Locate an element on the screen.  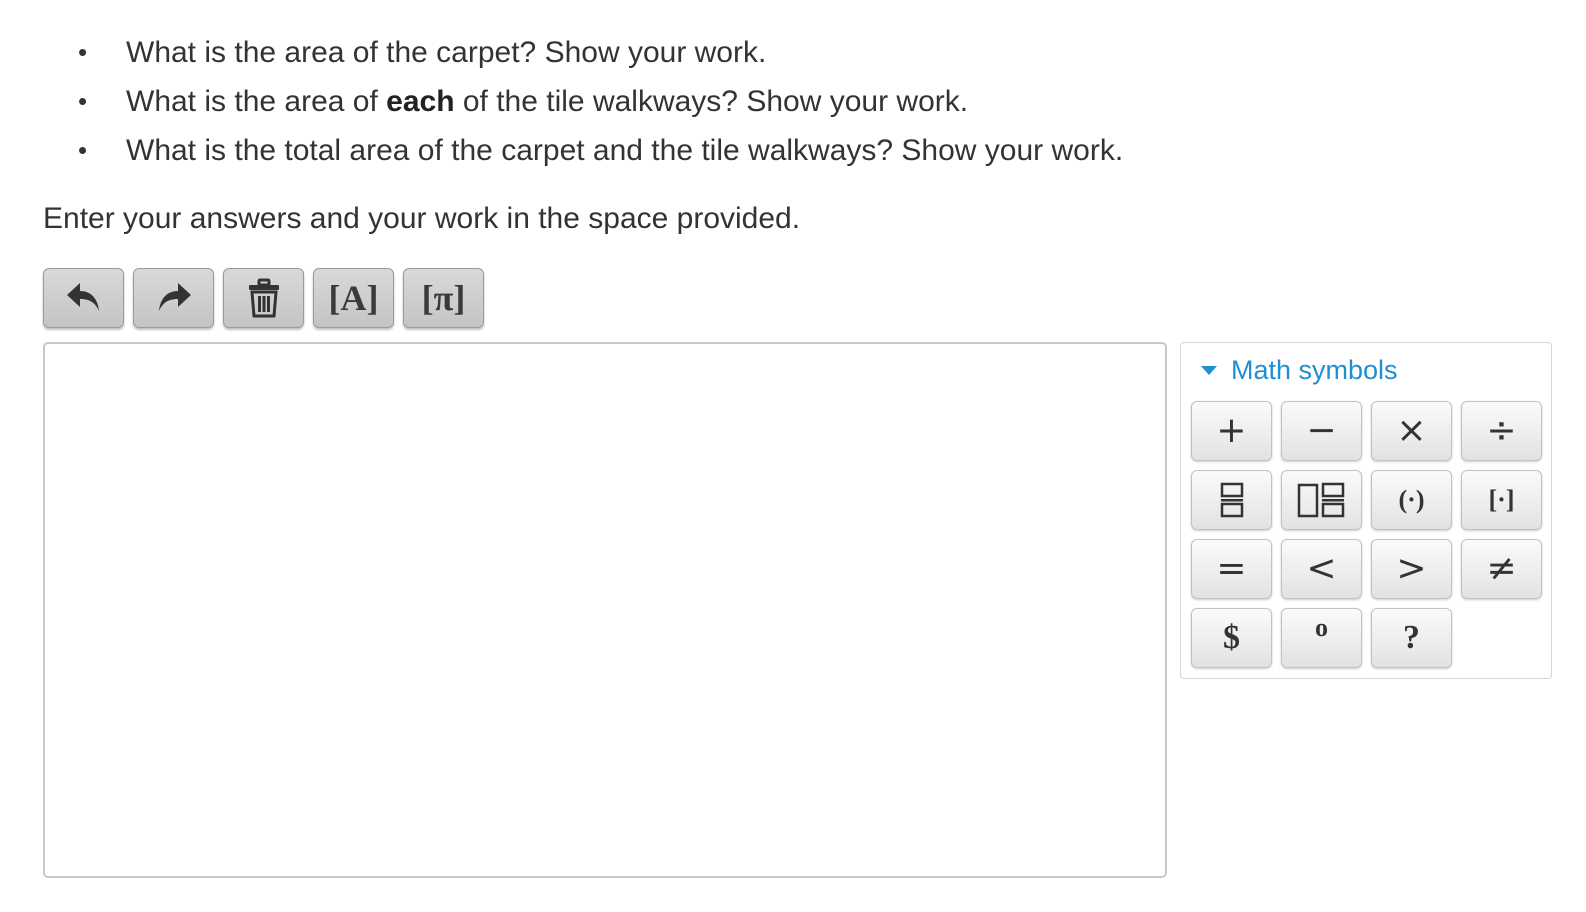
fraction-icon is located at coordinates (1231, 500).